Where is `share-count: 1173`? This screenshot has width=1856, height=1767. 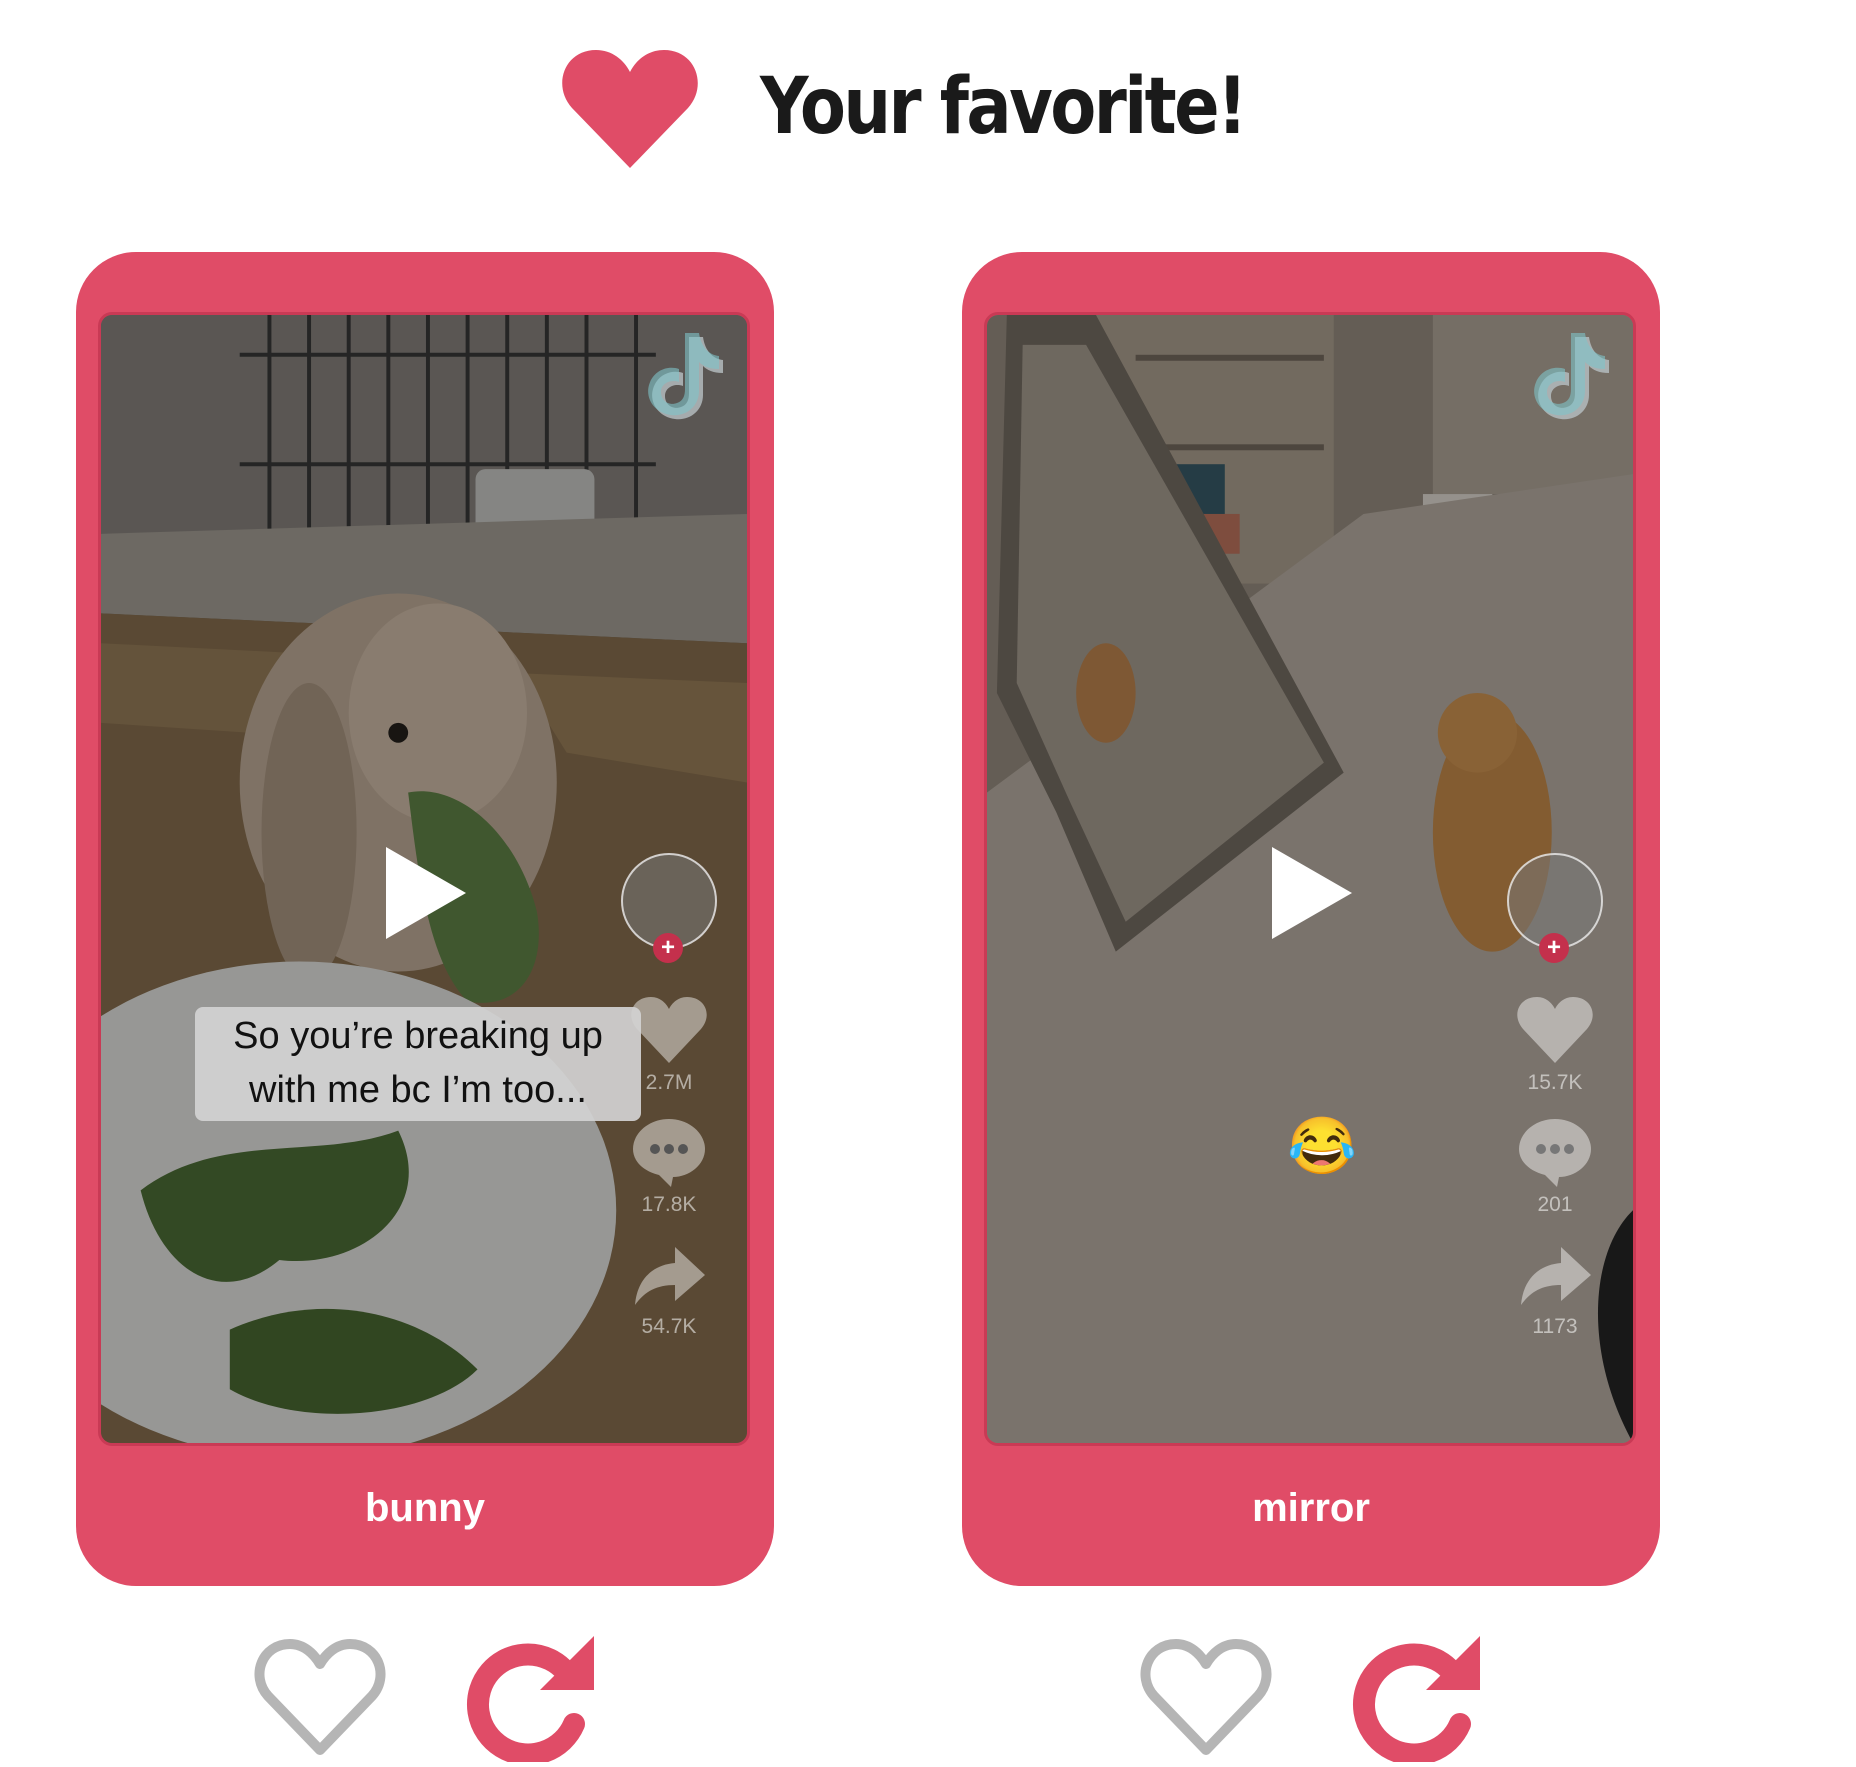 share-count: 1173 is located at coordinates (1555, 1326).